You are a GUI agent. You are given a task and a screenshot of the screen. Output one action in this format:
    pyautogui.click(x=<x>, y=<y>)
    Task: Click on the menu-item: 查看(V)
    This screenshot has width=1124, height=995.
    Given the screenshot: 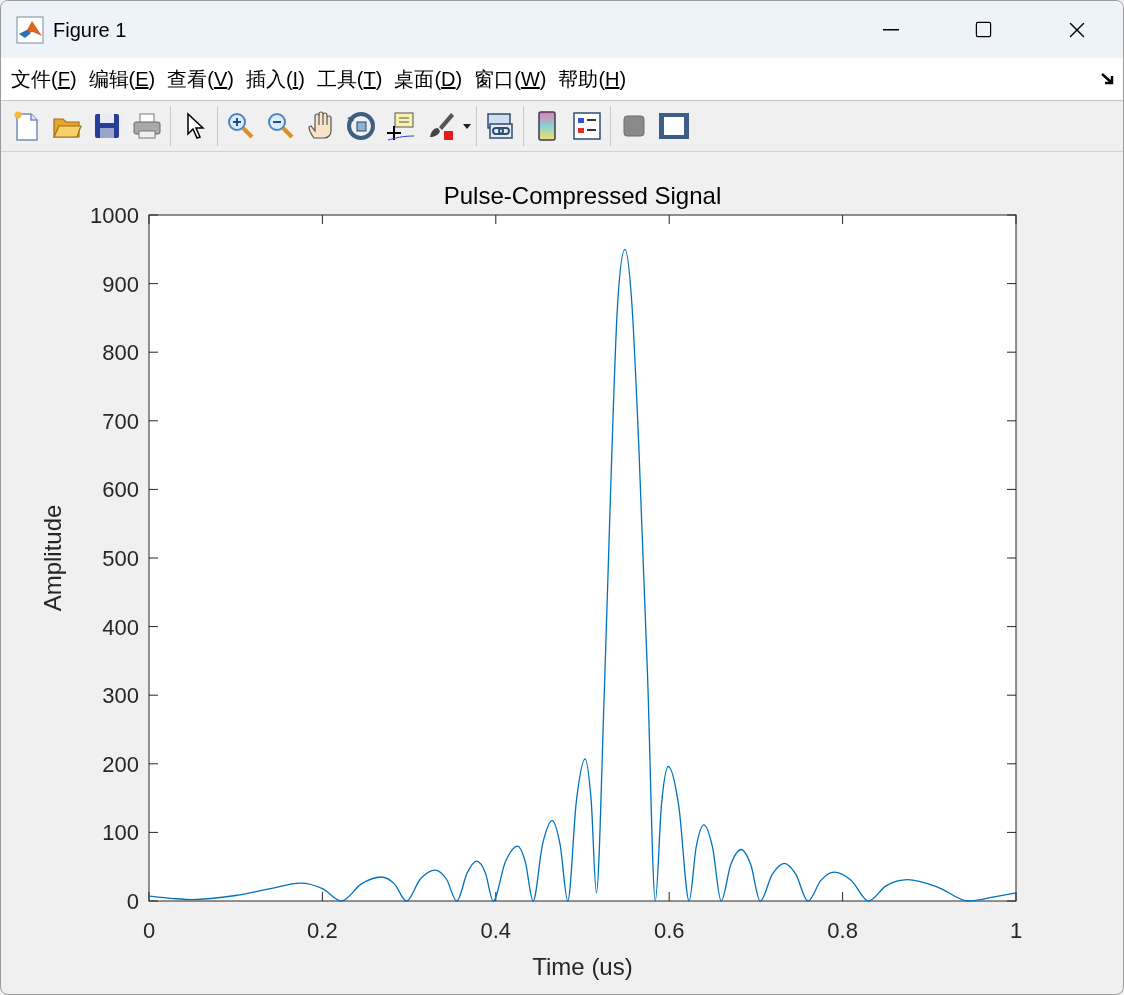 What is the action you would take?
    pyautogui.click(x=200, y=79)
    